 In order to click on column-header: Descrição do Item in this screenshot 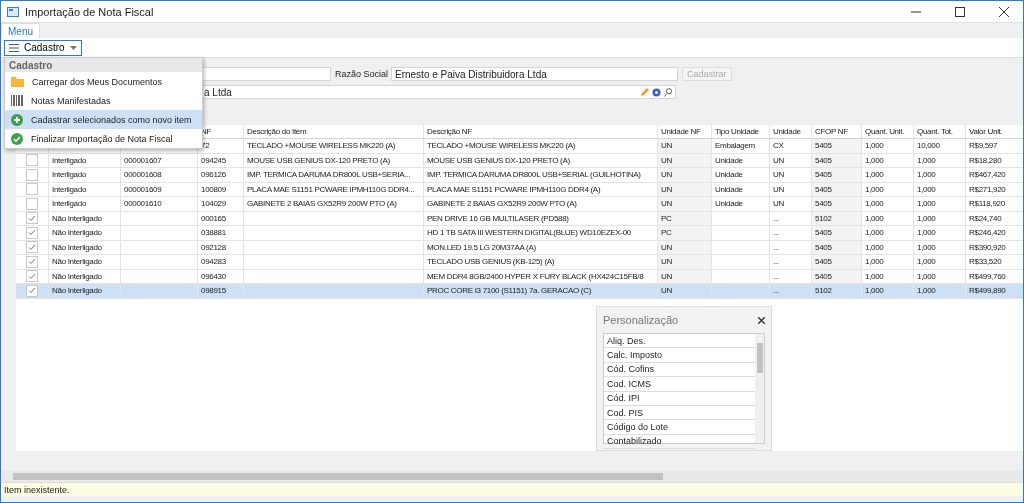, I will do `click(334, 131)`.